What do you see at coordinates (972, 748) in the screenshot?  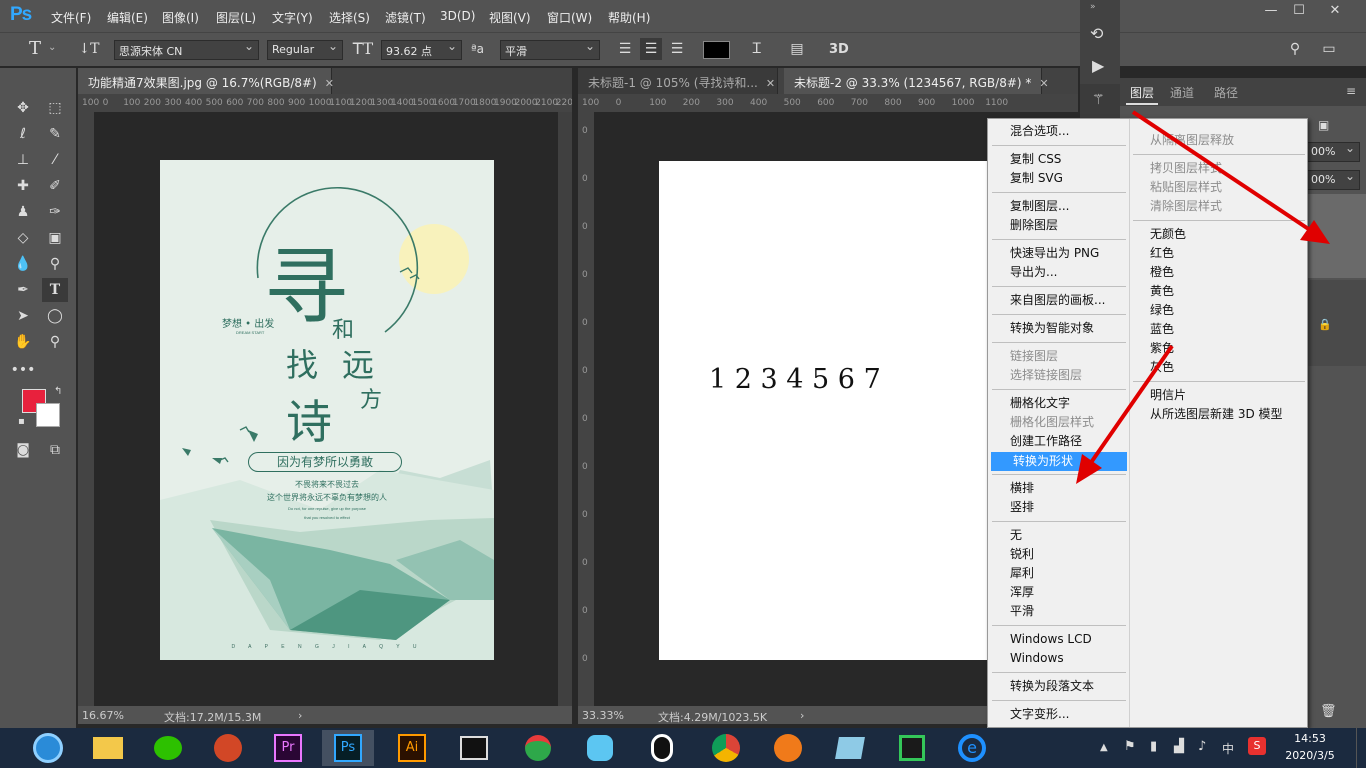 I see `ie-browser-icon: e` at bounding box center [972, 748].